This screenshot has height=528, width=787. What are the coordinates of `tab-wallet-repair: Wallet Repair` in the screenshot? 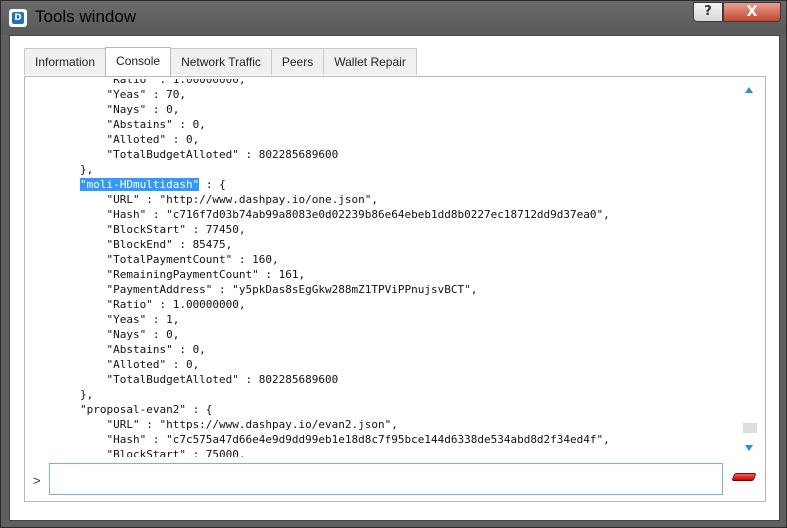 It's located at (370, 61).